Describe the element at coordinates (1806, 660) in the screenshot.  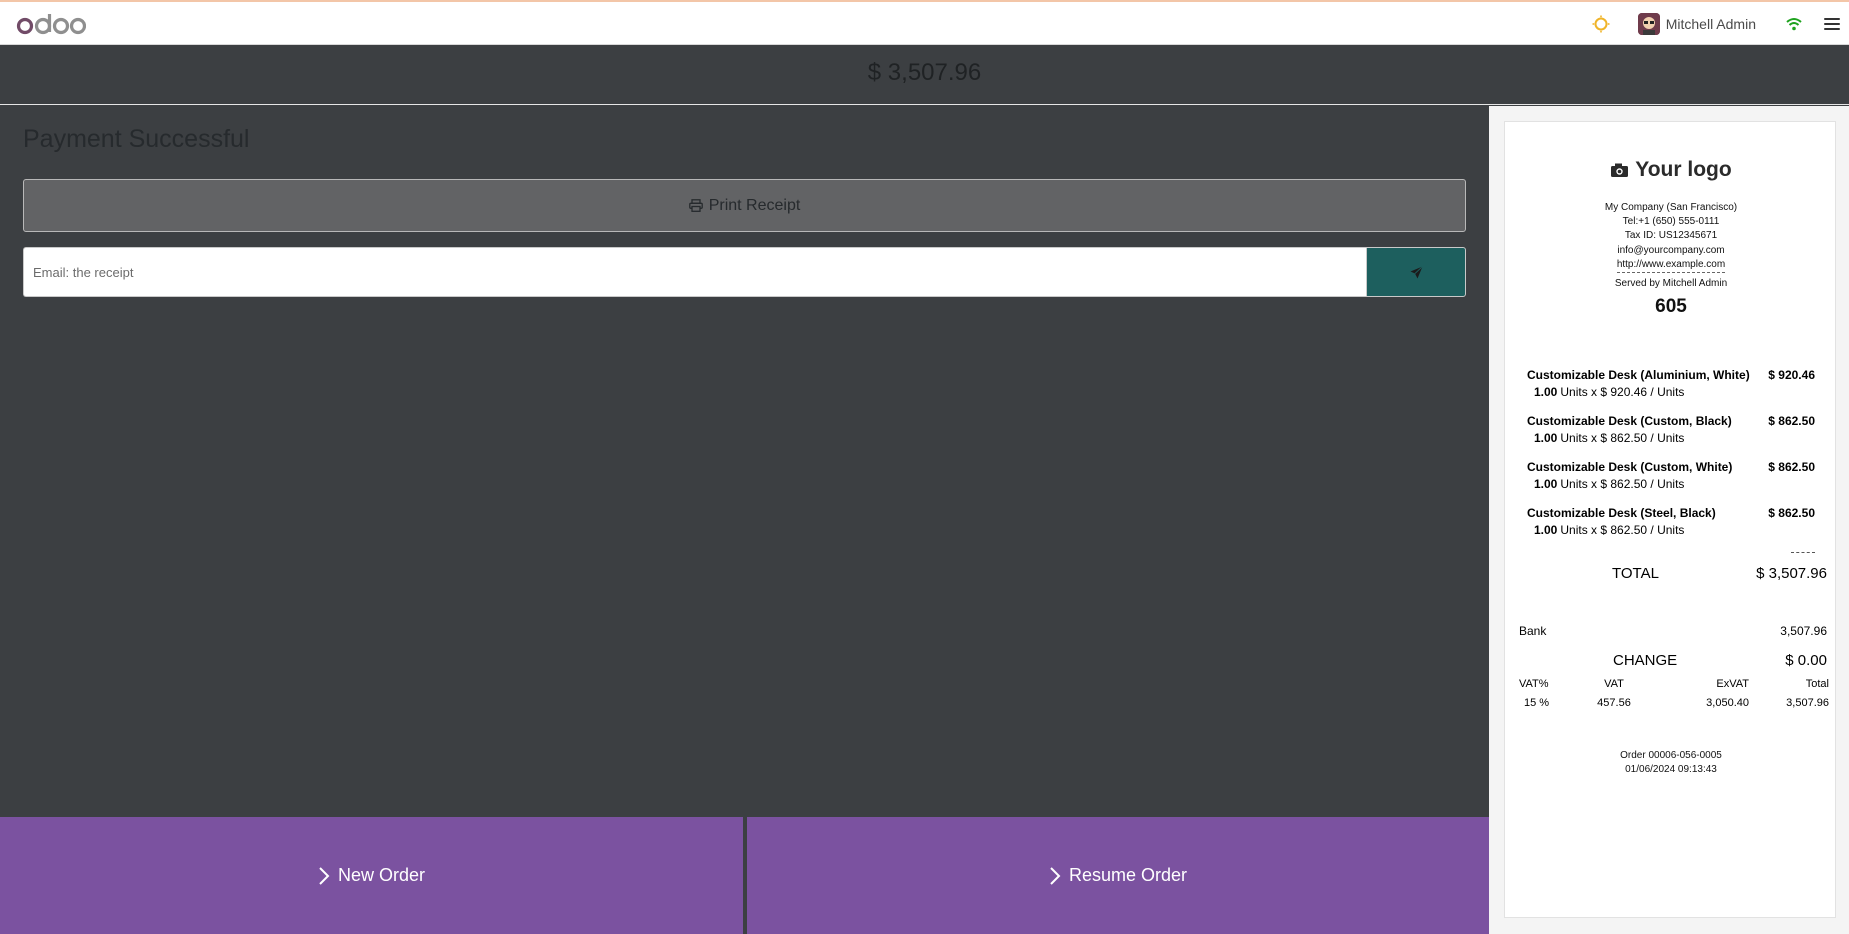
I see `change-value: $ 0.00` at that location.